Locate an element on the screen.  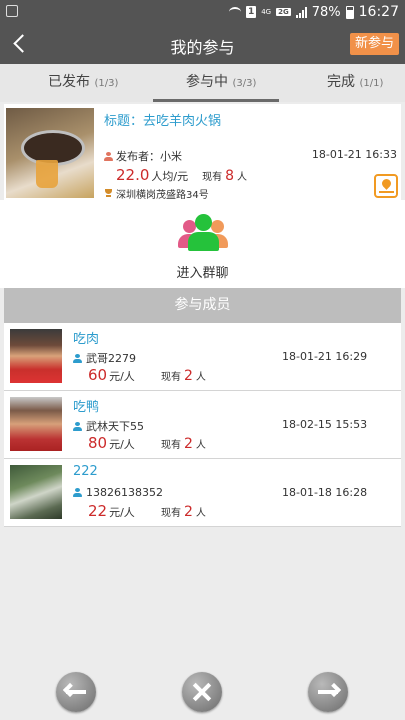
tab-count: (1/1) is located at coordinates (371, 83).